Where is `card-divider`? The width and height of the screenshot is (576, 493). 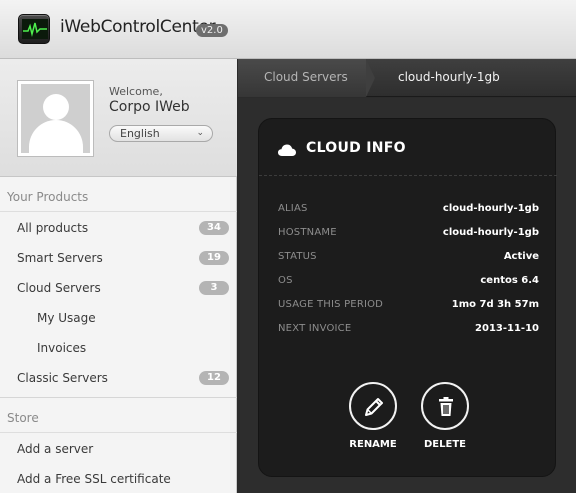 card-divider is located at coordinates (408, 175).